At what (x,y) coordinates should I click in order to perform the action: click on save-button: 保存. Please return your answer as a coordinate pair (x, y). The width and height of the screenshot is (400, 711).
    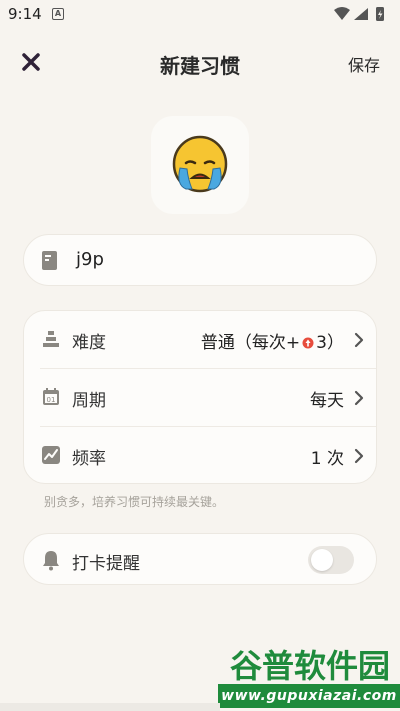
    Looking at the image, I should click on (364, 64).